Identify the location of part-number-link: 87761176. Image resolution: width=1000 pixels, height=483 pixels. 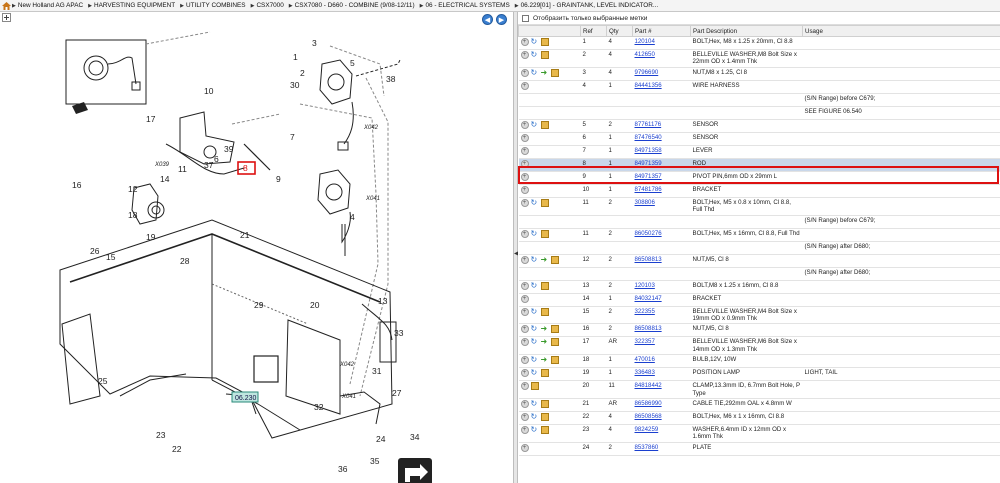
(648, 124).